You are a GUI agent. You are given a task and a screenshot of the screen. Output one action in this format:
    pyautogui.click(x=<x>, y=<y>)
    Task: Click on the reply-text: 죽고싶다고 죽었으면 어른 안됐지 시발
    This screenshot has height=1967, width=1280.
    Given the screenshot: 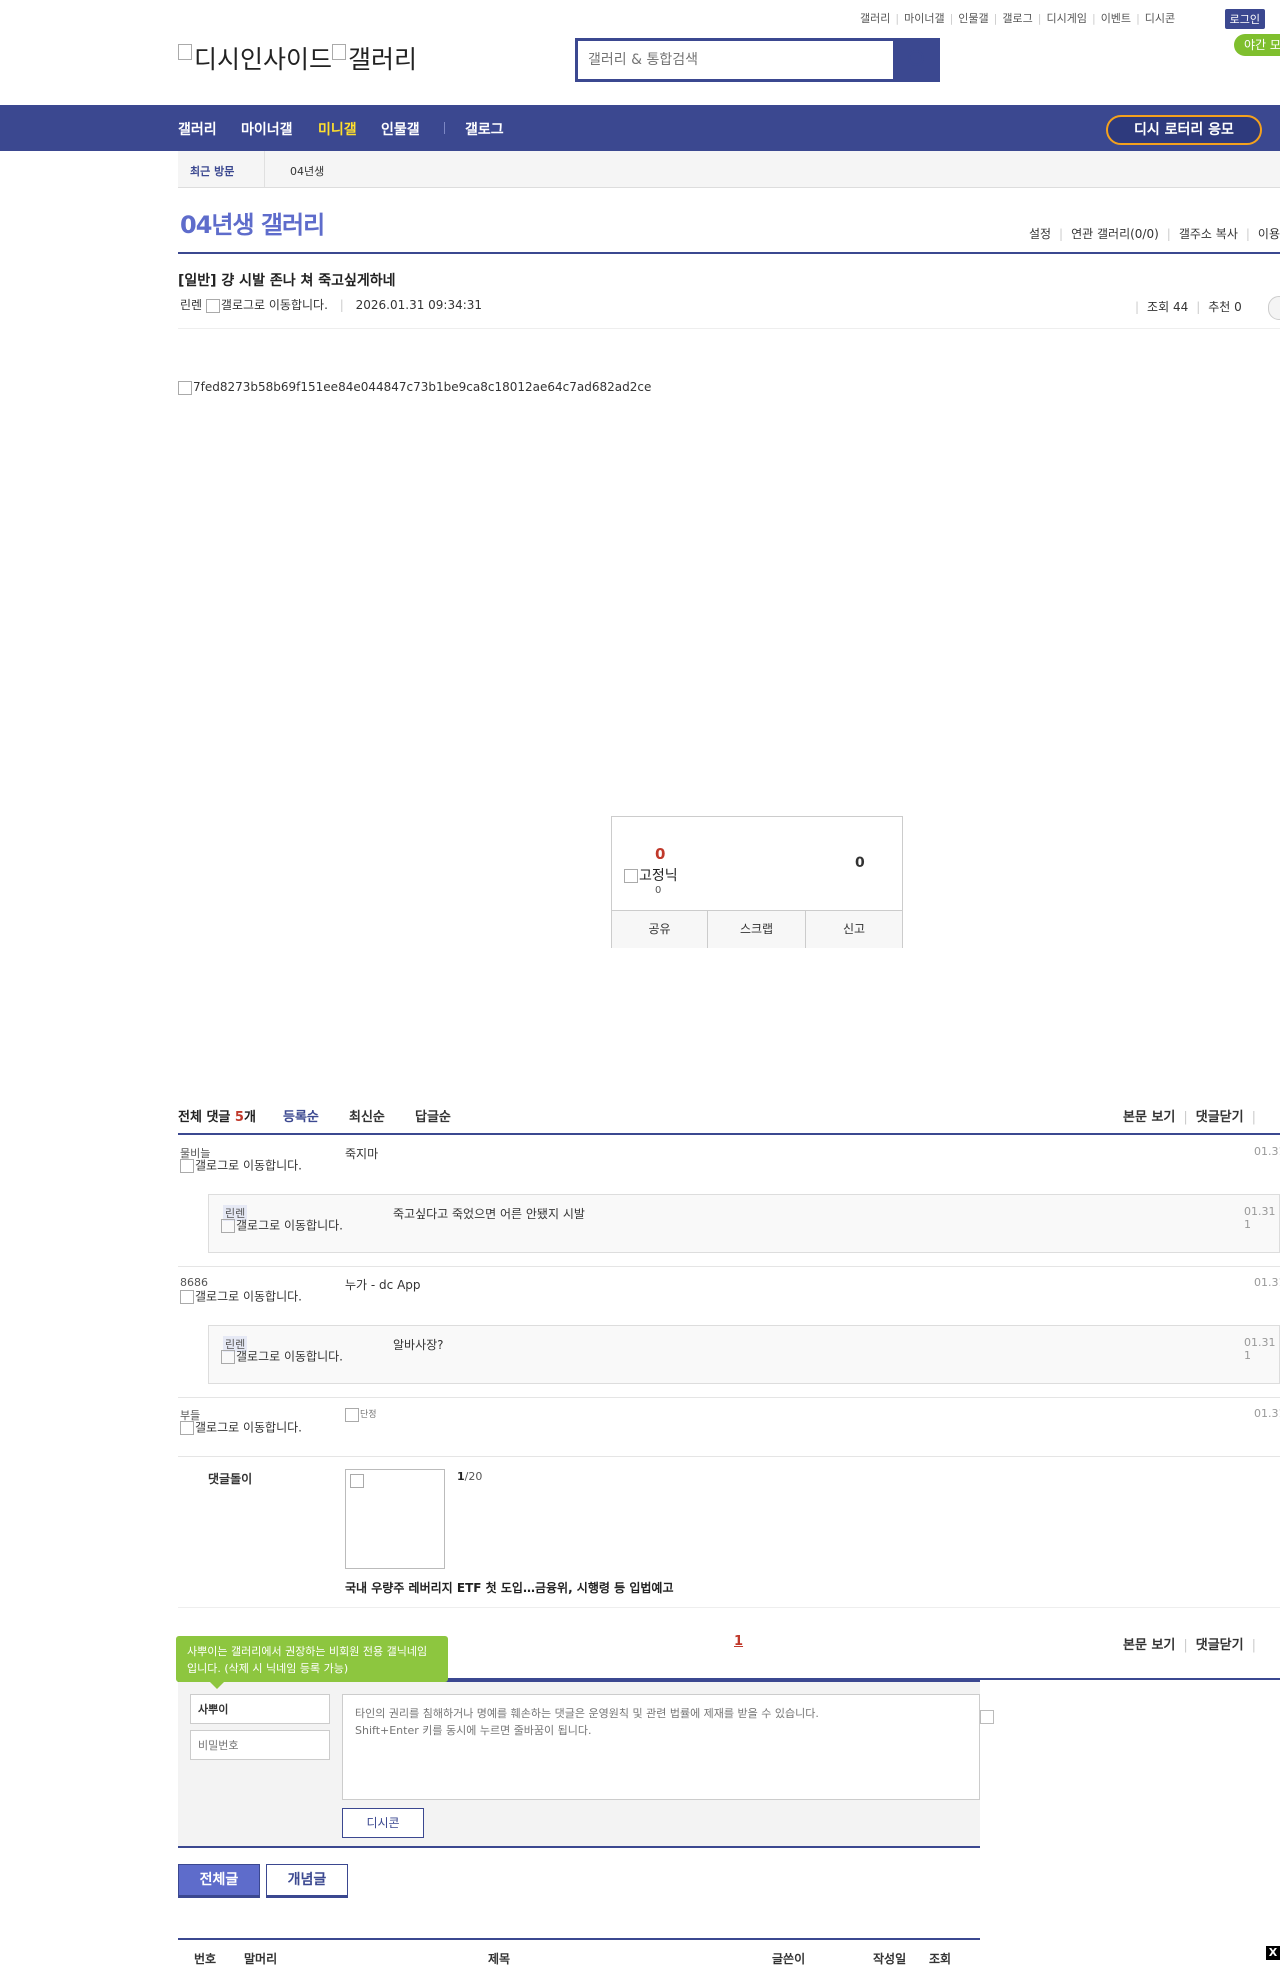 What is the action you would take?
    pyautogui.click(x=489, y=1214)
    